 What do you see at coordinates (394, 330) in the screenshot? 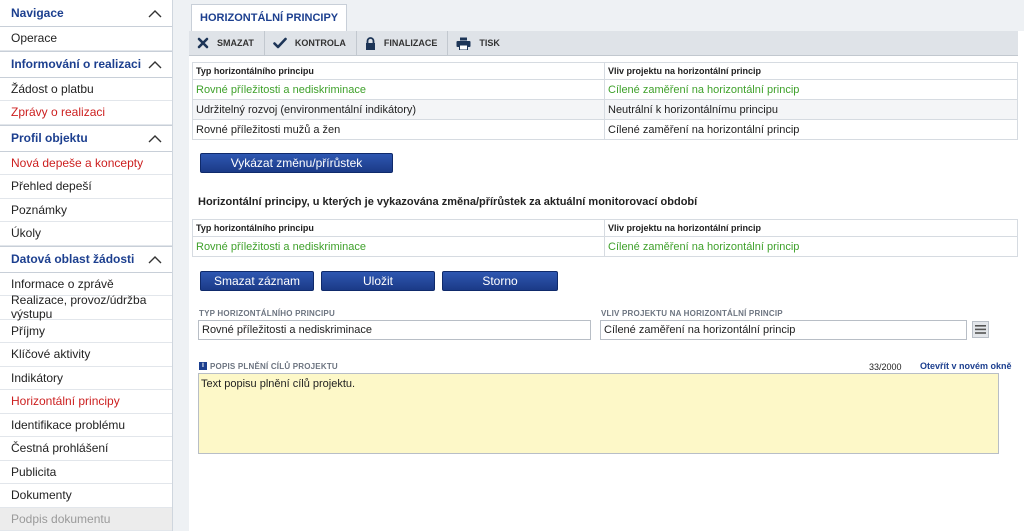
I see `type-field: Rovné příležitosti a nediskriminace` at bounding box center [394, 330].